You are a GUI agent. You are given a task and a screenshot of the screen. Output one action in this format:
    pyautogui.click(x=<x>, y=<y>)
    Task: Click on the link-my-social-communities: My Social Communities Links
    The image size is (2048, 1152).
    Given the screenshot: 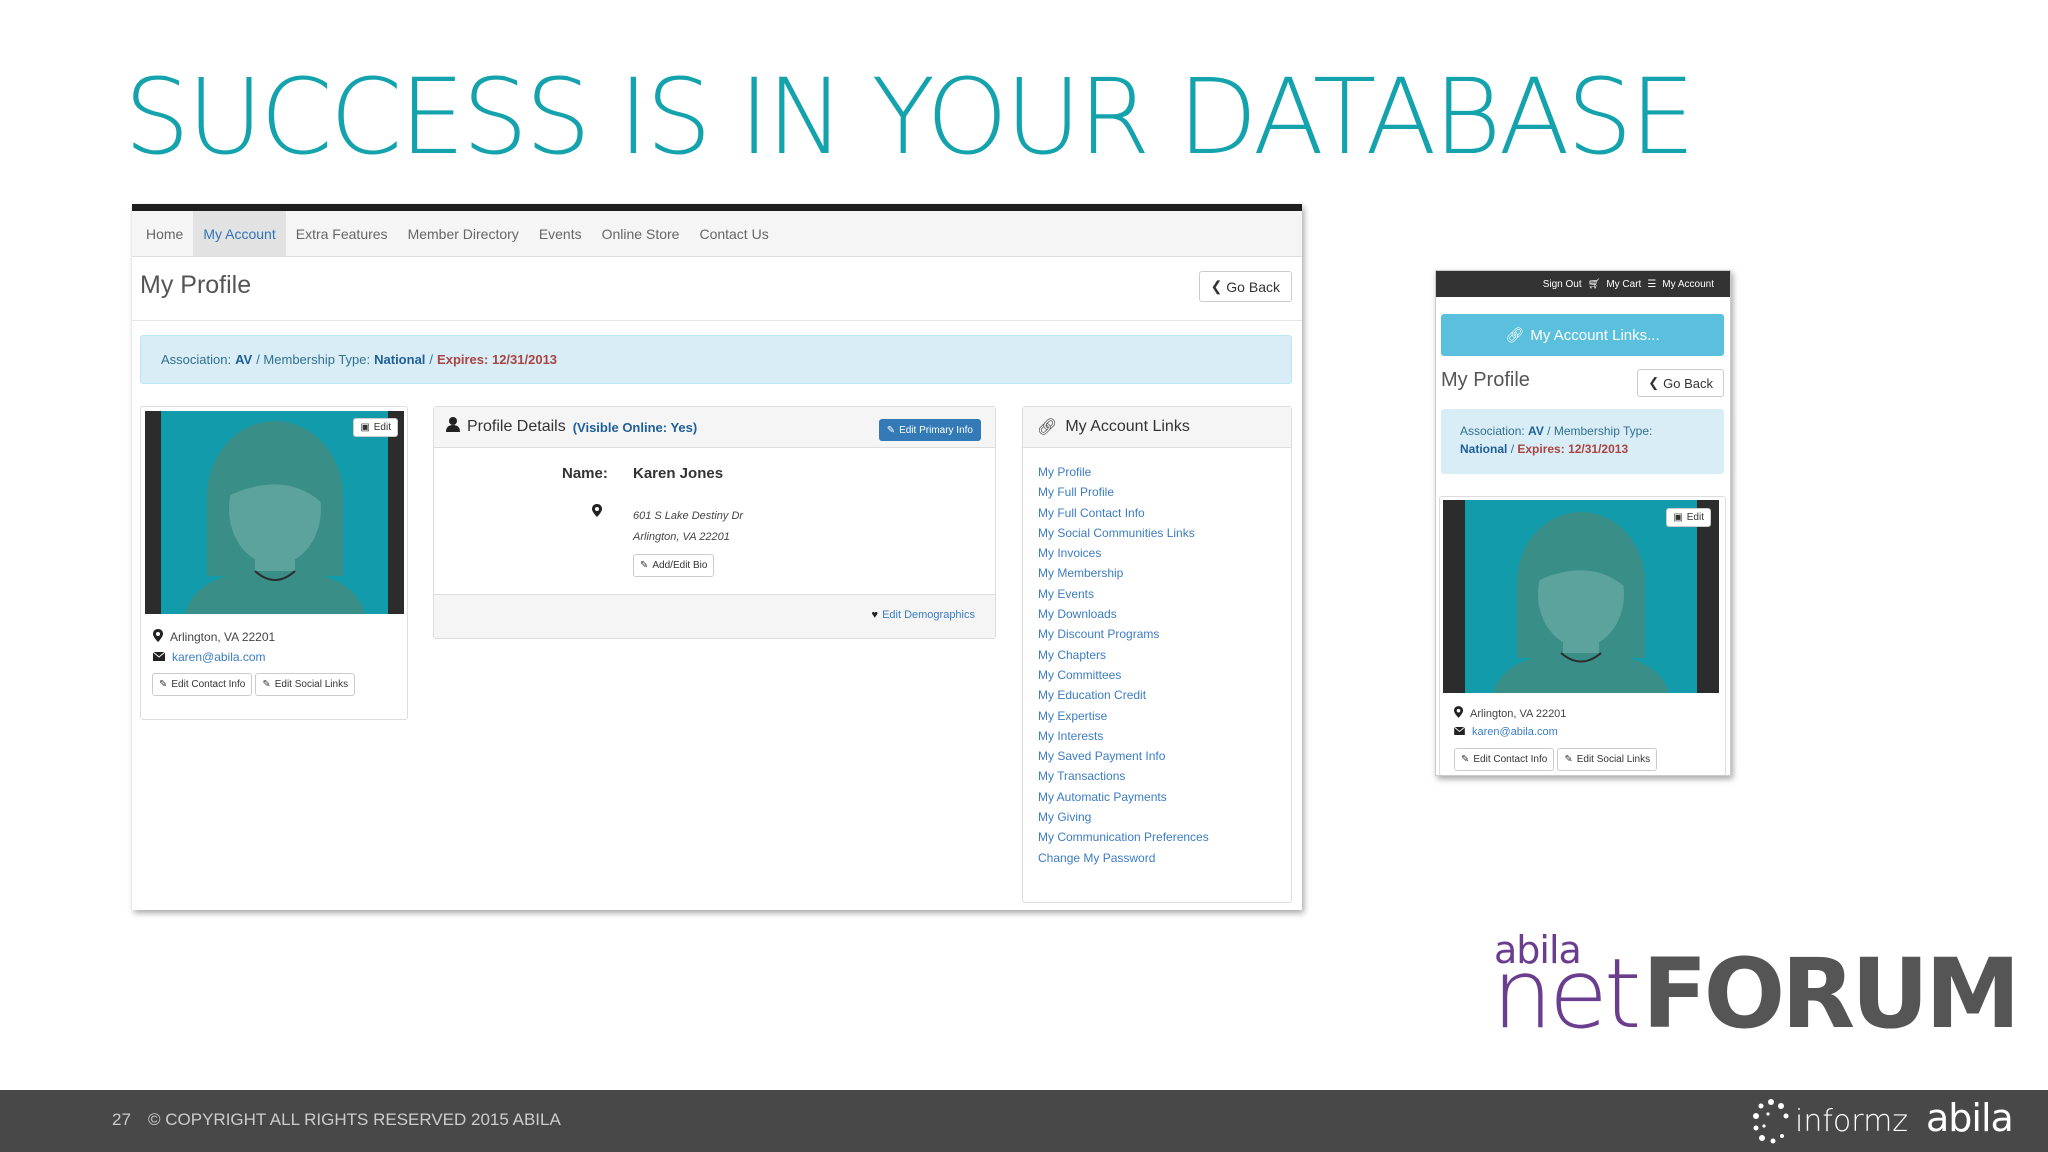 What is the action you would take?
    pyautogui.click(x=1164, y=533)
    